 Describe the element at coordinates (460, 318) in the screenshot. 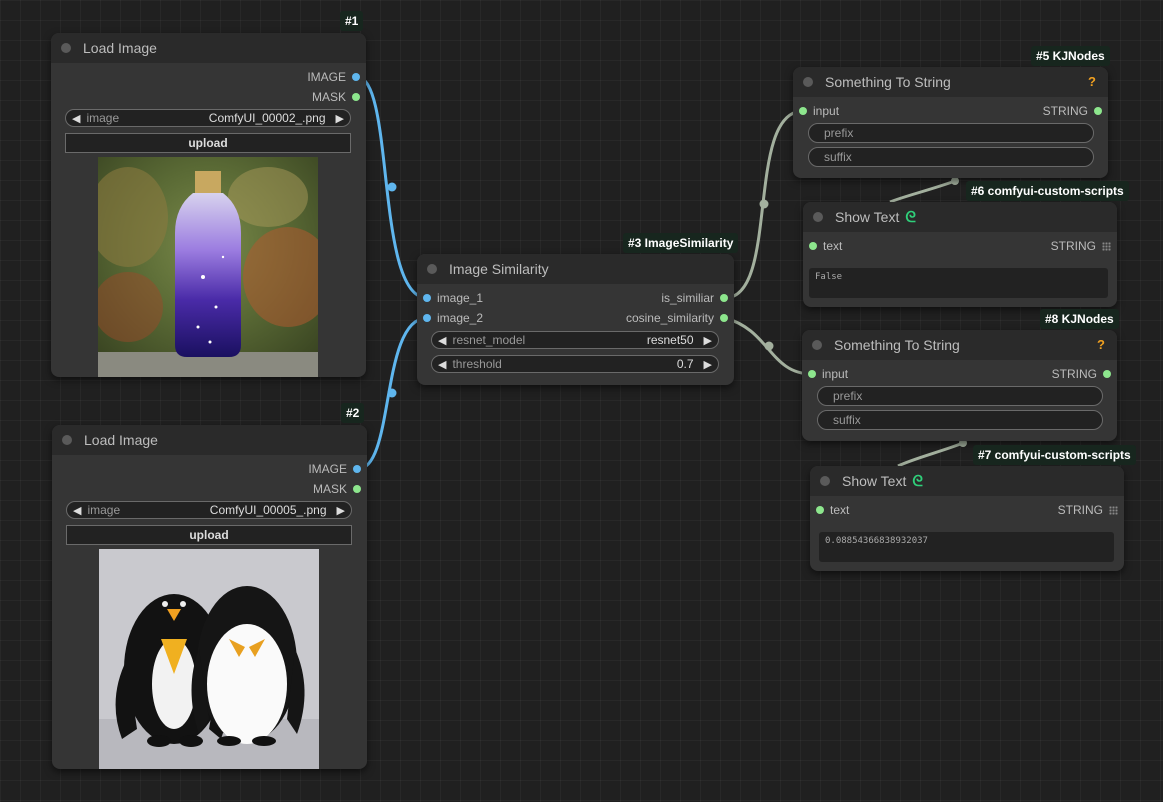

I see `slot-label: image_2` at that location.